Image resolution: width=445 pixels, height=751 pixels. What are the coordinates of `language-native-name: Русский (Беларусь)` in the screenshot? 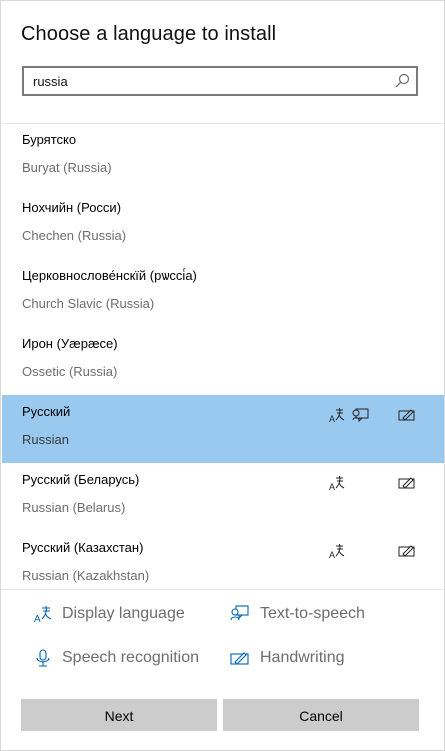 It's located at (81, 479).